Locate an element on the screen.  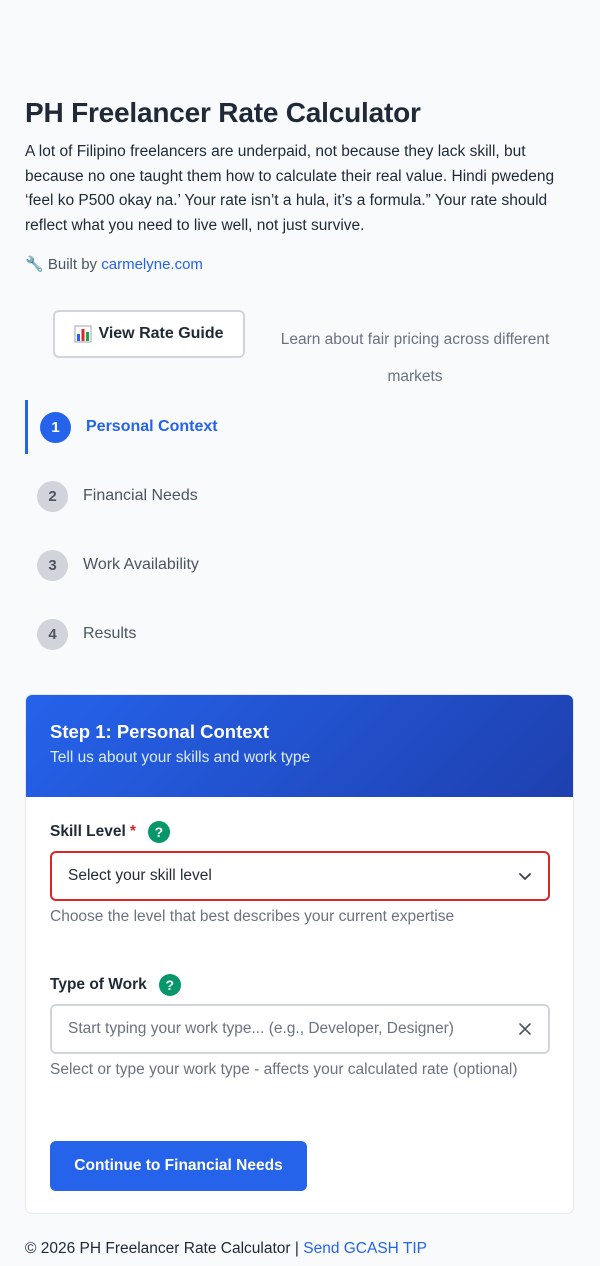
card-title: Step 1: Personal Context is located at coordinates (159, 731).